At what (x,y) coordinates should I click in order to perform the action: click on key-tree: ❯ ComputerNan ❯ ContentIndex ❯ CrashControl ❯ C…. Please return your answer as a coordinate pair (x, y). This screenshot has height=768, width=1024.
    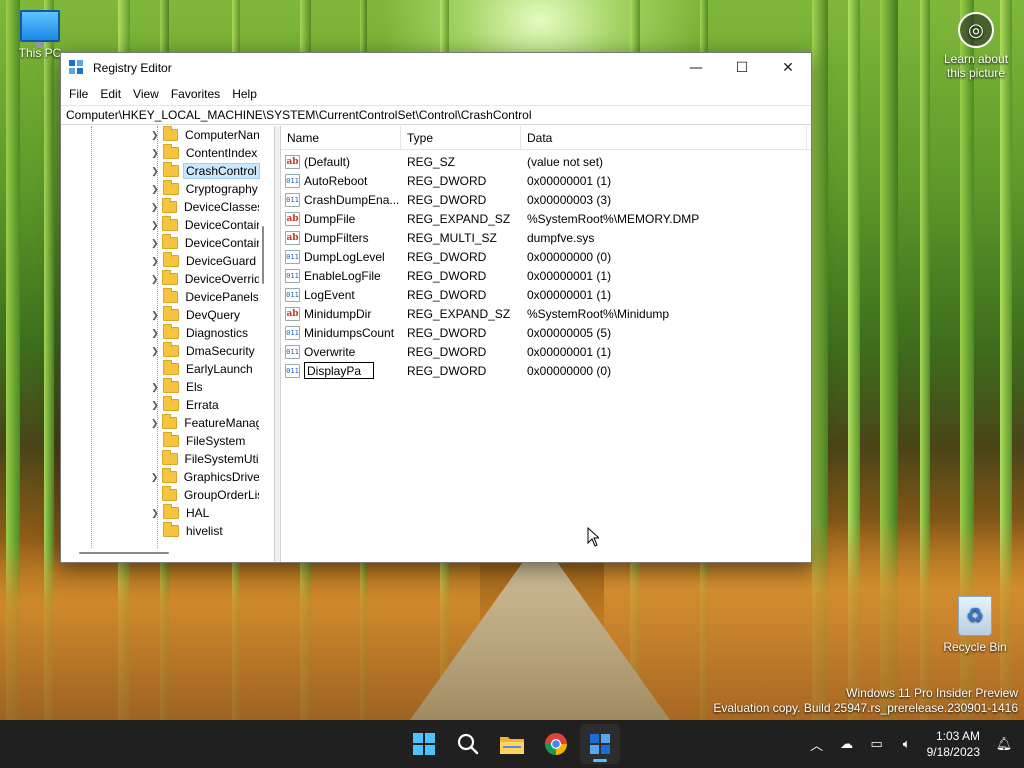
    Looking at the image, I should click on (168, 344).